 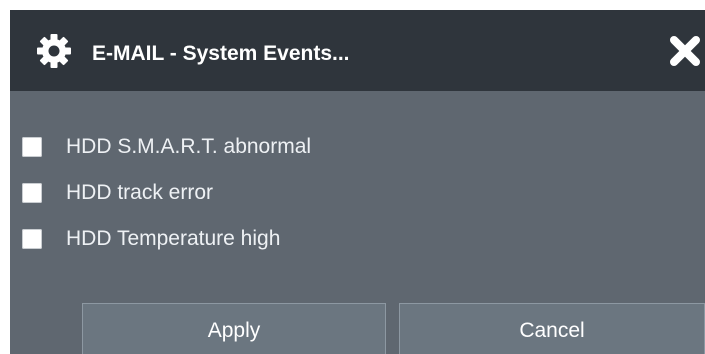 I want to click on option-hdd-temperature-high: HDD Temperature high, so click(x=222, y=241).